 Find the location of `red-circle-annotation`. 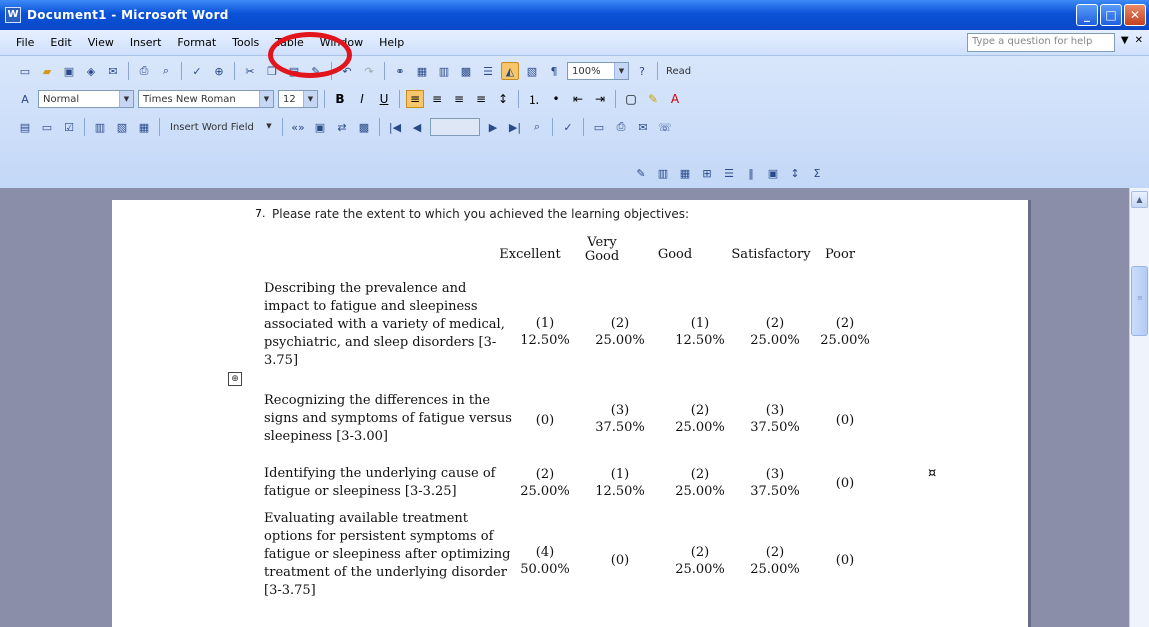

red-circle-annotation is located at coordinates (310, 55).